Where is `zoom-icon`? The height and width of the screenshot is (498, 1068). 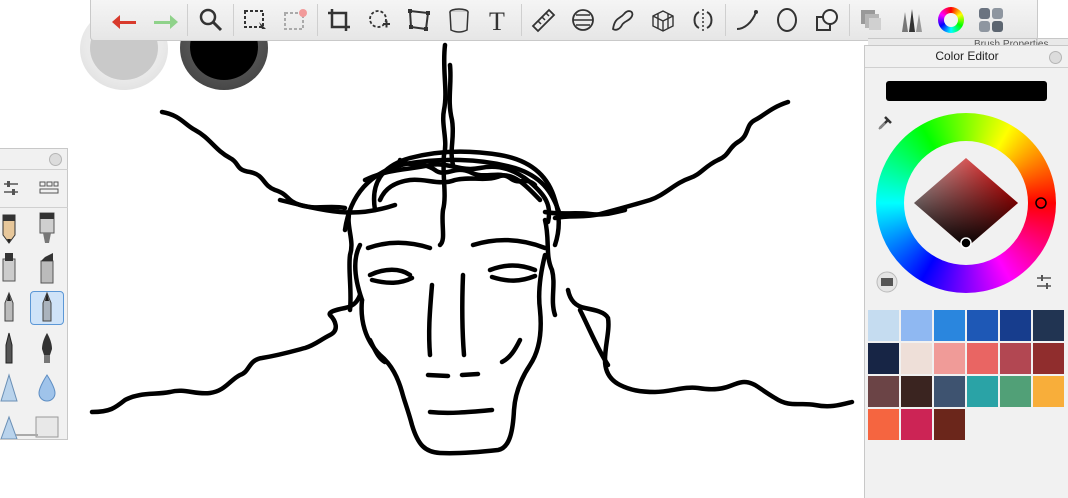 zoom-icon is located at coordinates (211, 20).